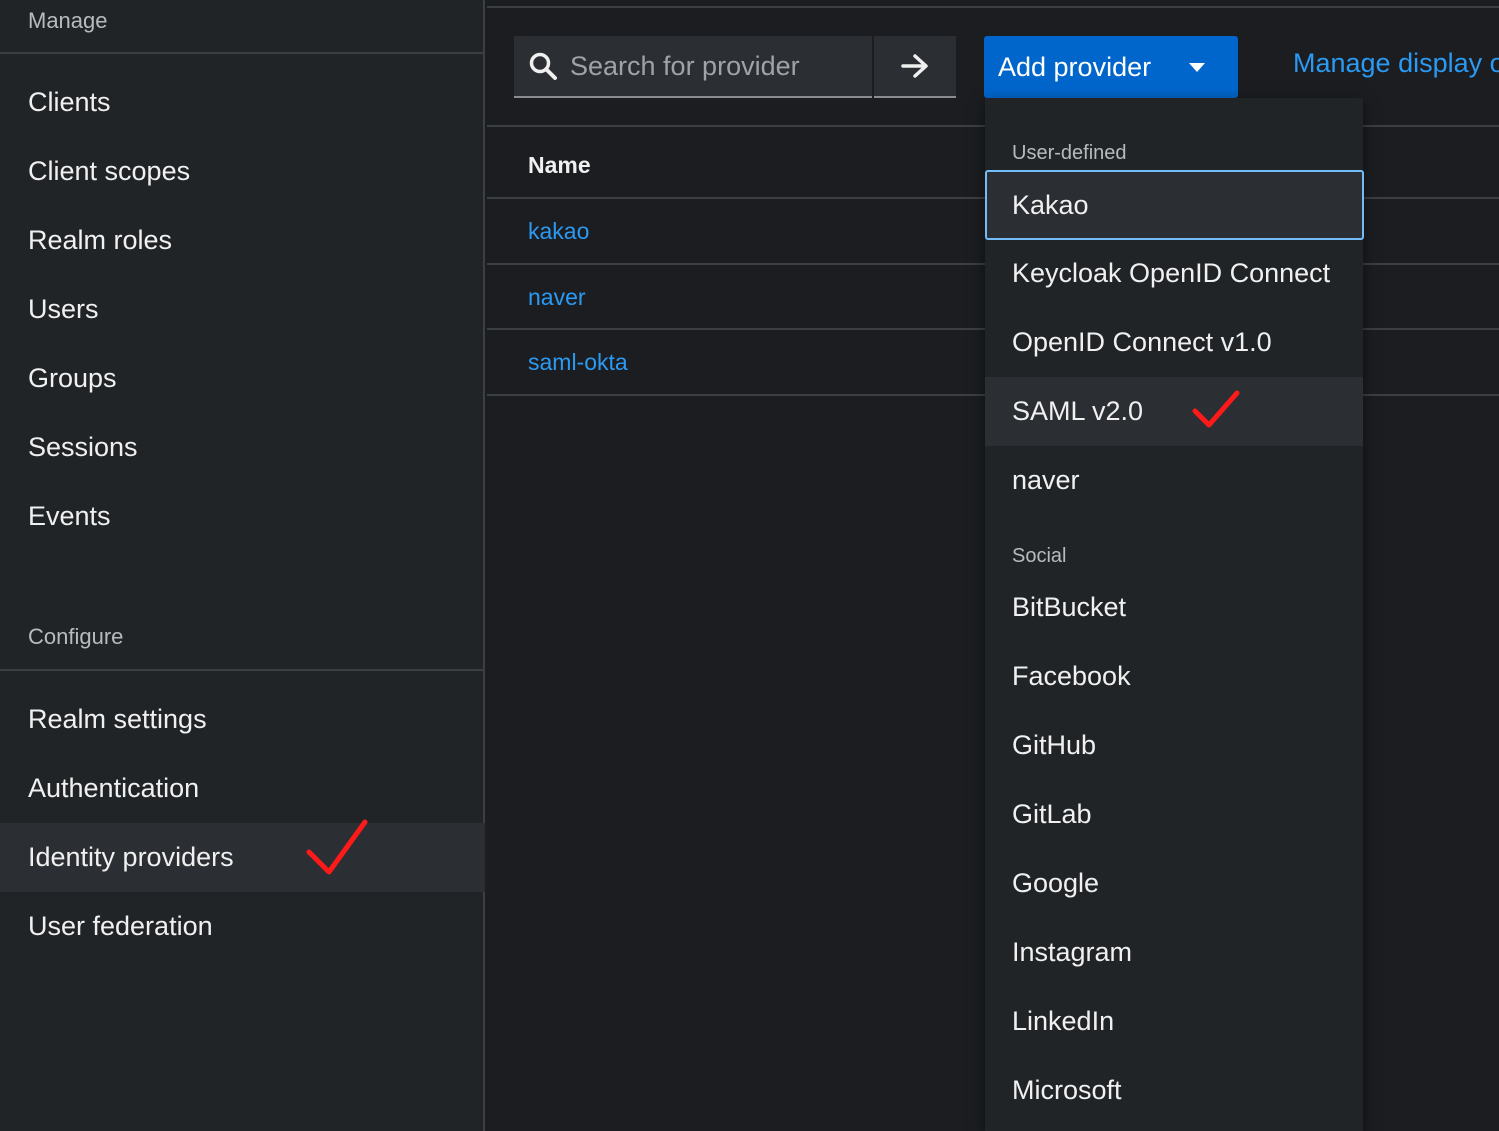  I want to click on menu-item-kakao: Kakao, so click(1174, 205).